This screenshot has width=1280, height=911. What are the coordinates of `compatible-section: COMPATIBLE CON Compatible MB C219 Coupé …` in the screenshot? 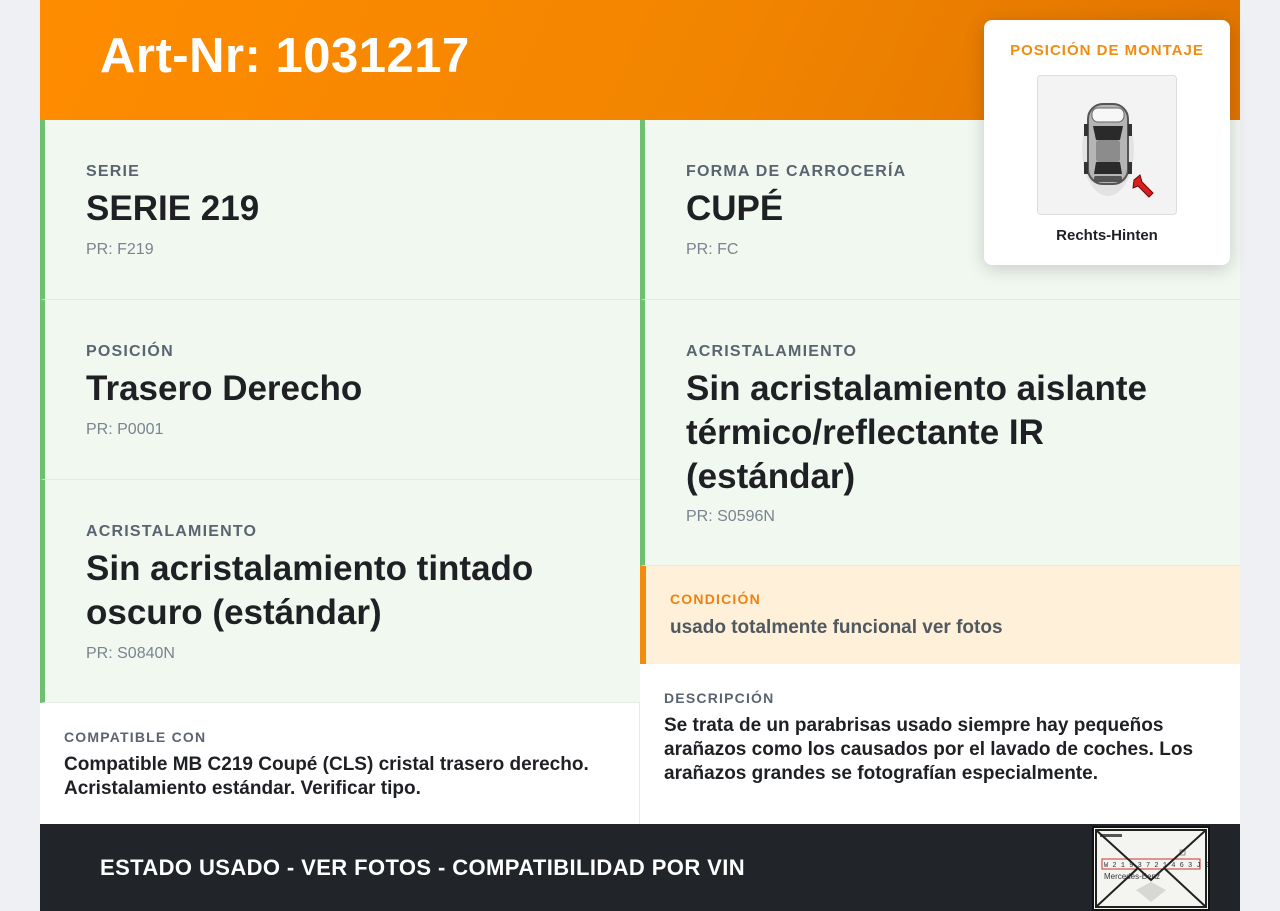 It's located at (340, 763).